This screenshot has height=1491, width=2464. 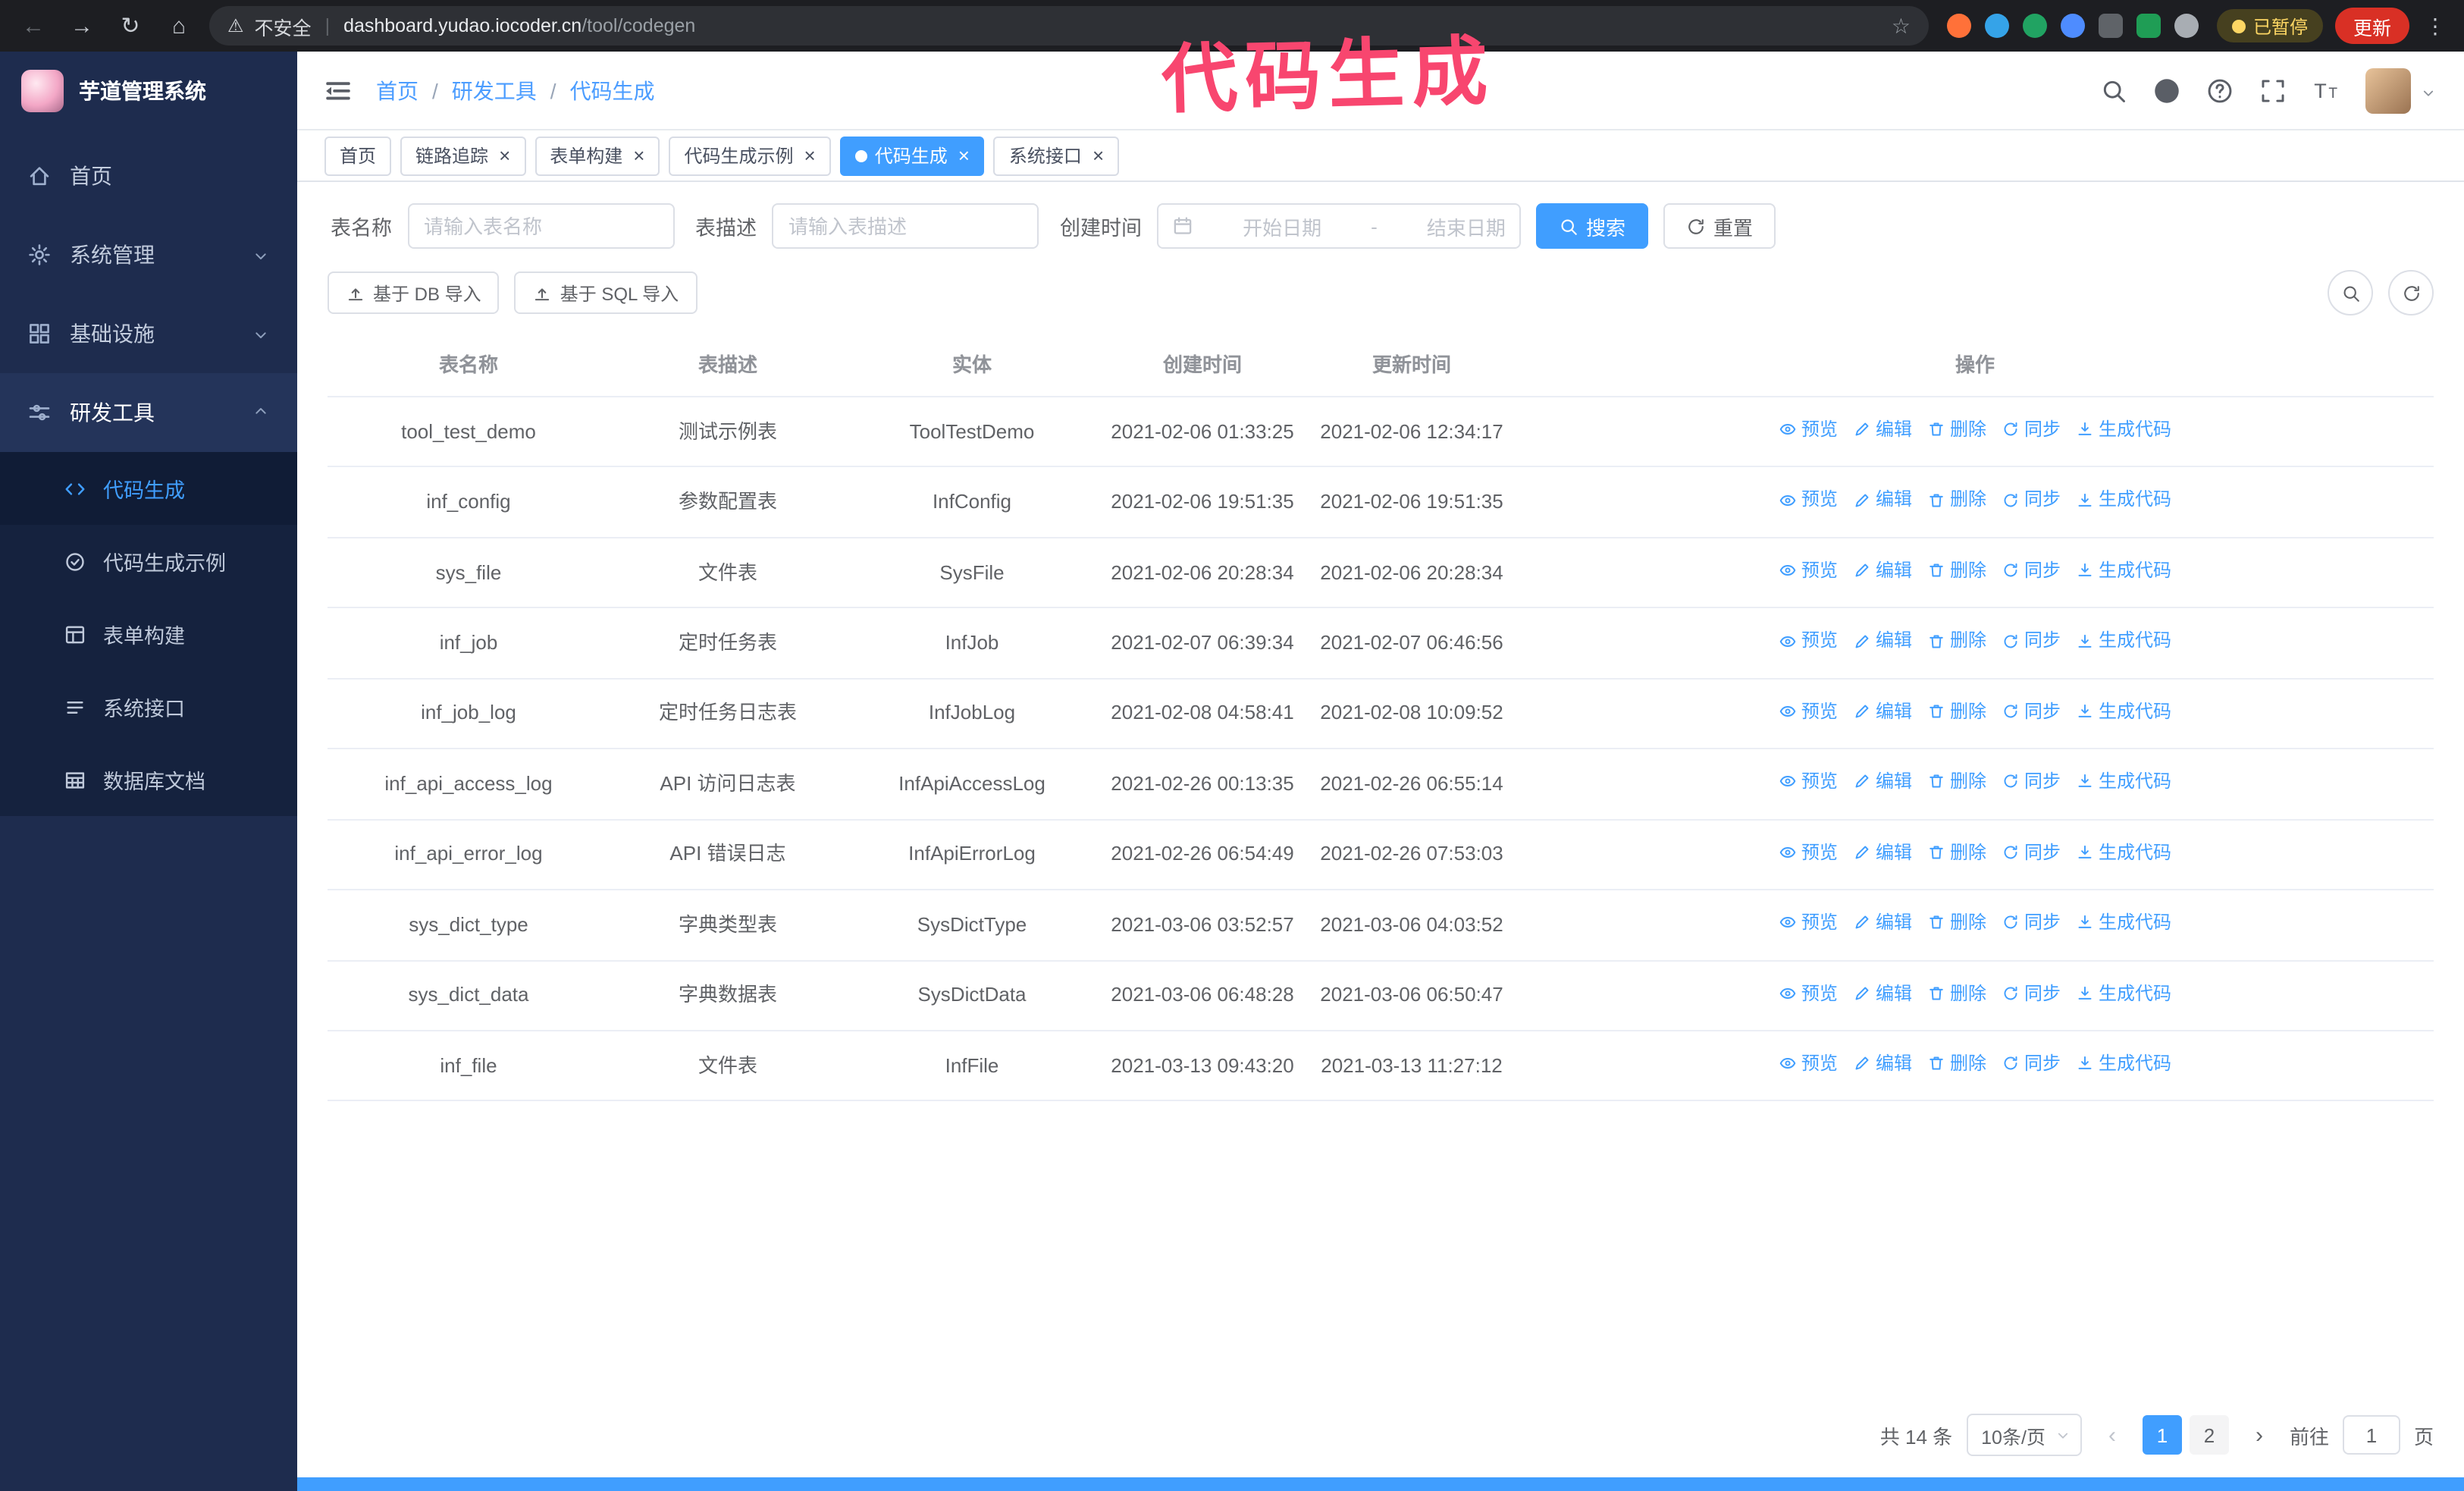 I want to click on github-icon, so click(x=2166, y=90).